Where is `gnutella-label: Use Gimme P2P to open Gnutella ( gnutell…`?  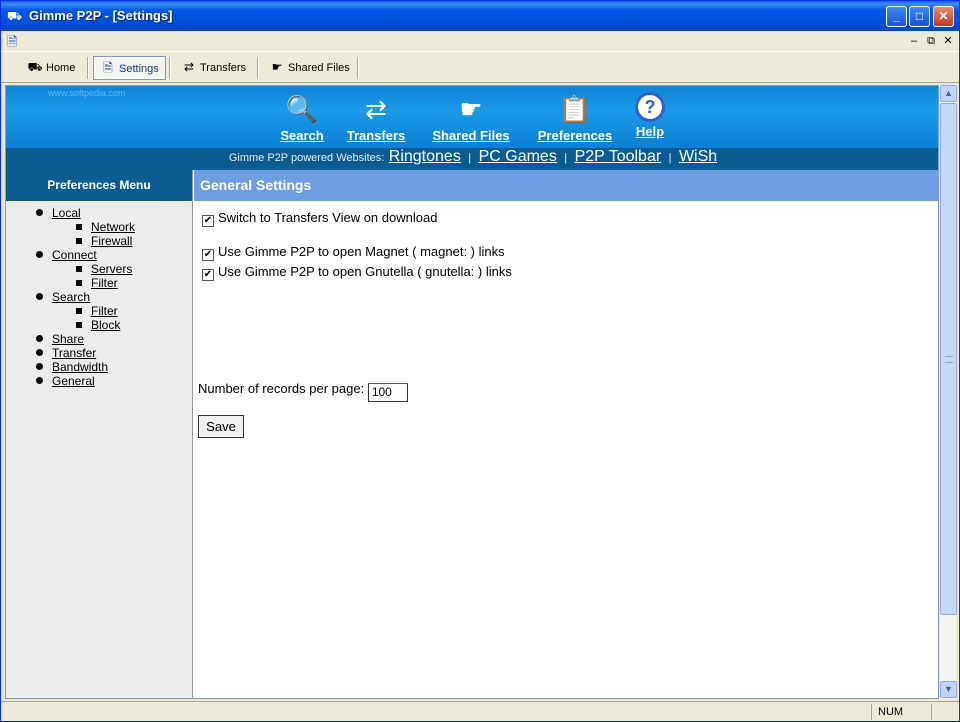 gnutella-label: Use Gimme P2P to open Gnutella ( gnutell… is located at coordinates (365, 271).